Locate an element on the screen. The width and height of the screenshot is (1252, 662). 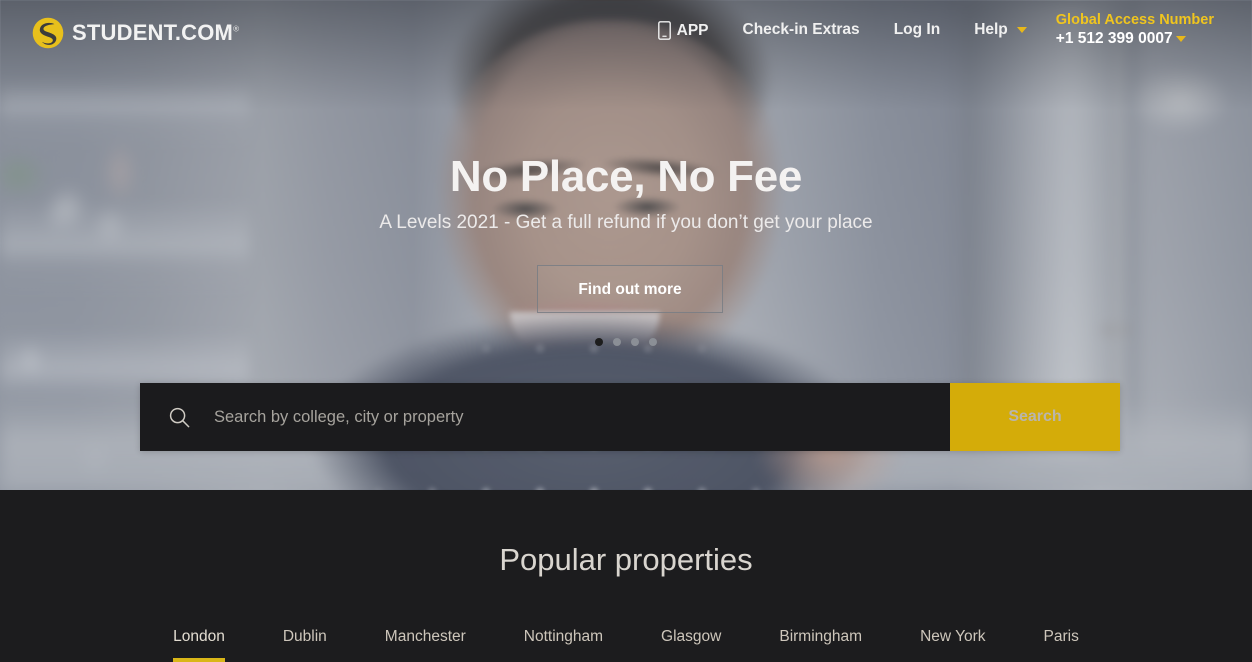
nav-item-log-in-label: Log In is located at coordinates (917, 29).